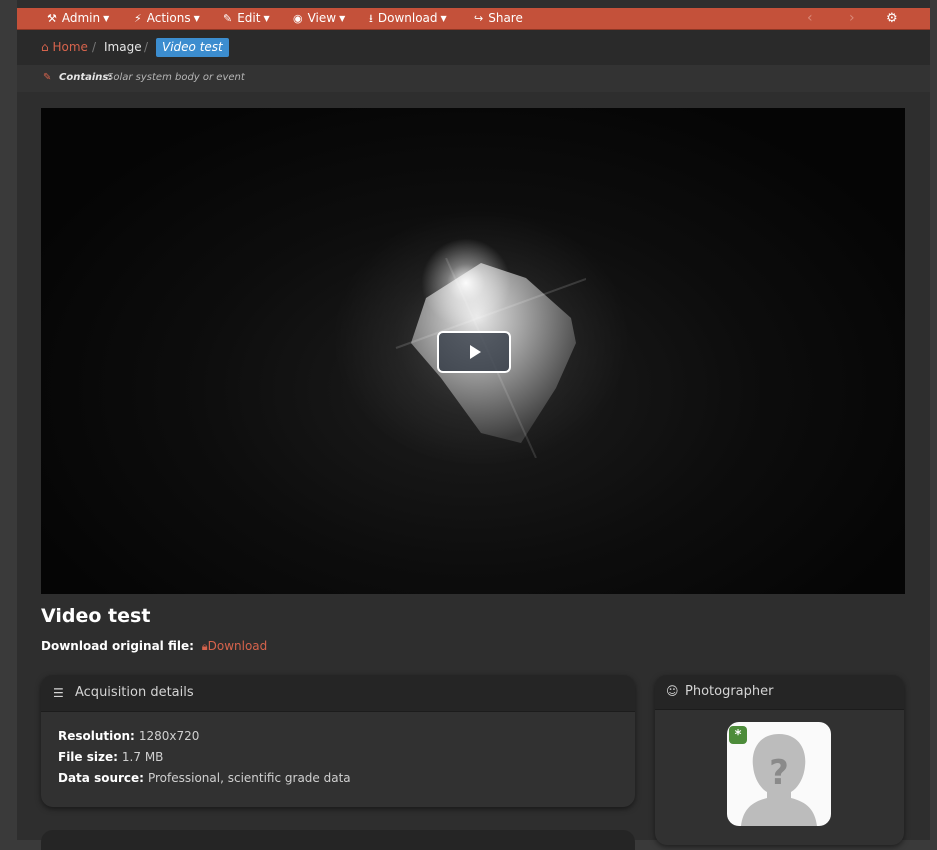 The image size is (937, 850). I want to click on view-menu: ◉ View ▼, so click(319, 18).